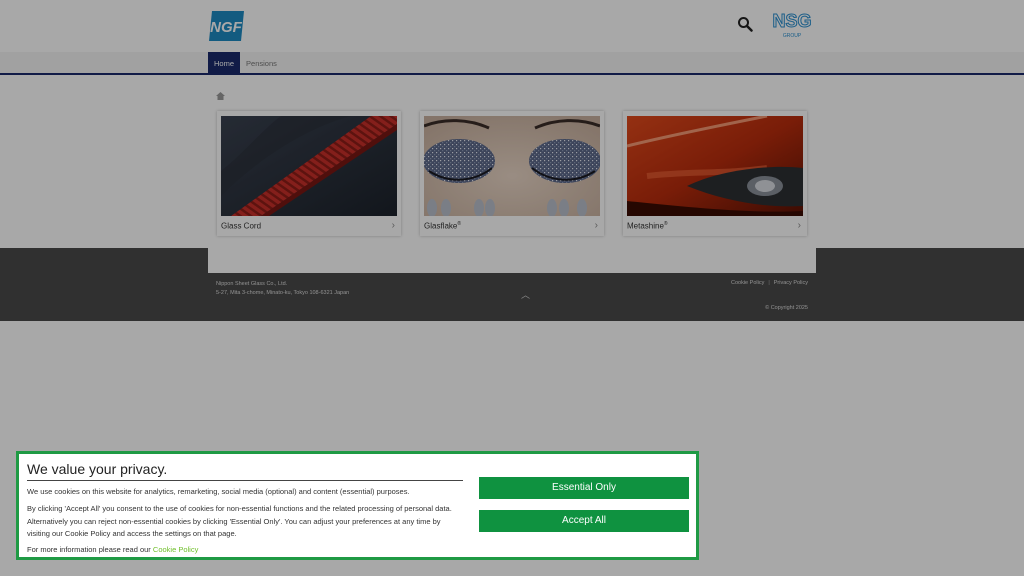 The width and height of the screenshot is (1024, 576). I want to click on essential-only-button: Essential Only, so click(584, 488).